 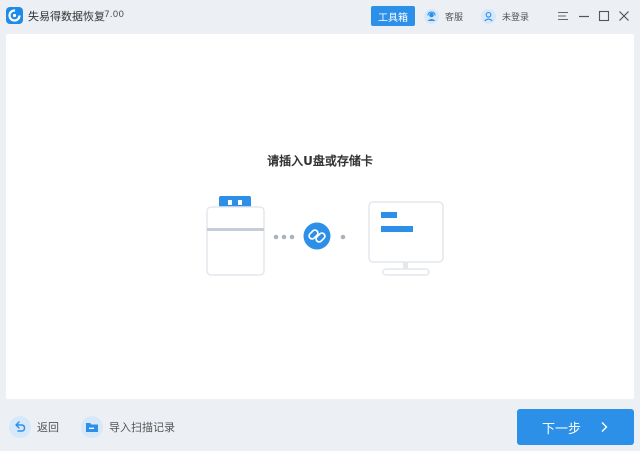 What do you see at coordinates (20, 427) in the screenshot?
I see `back-arrow-icon` at bounding box center [20, 427].